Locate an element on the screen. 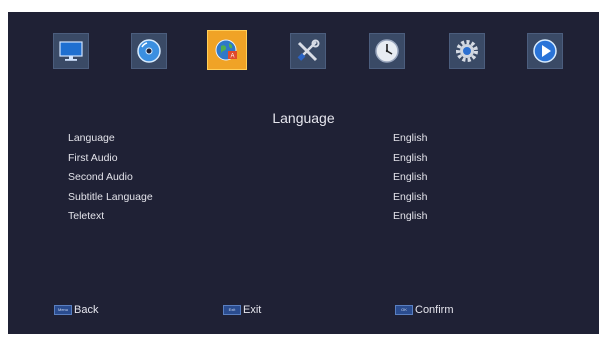 The height and width of the screenshot is (342, 607). footer-exit: Exit Exit is located at coordinates (242, 310).